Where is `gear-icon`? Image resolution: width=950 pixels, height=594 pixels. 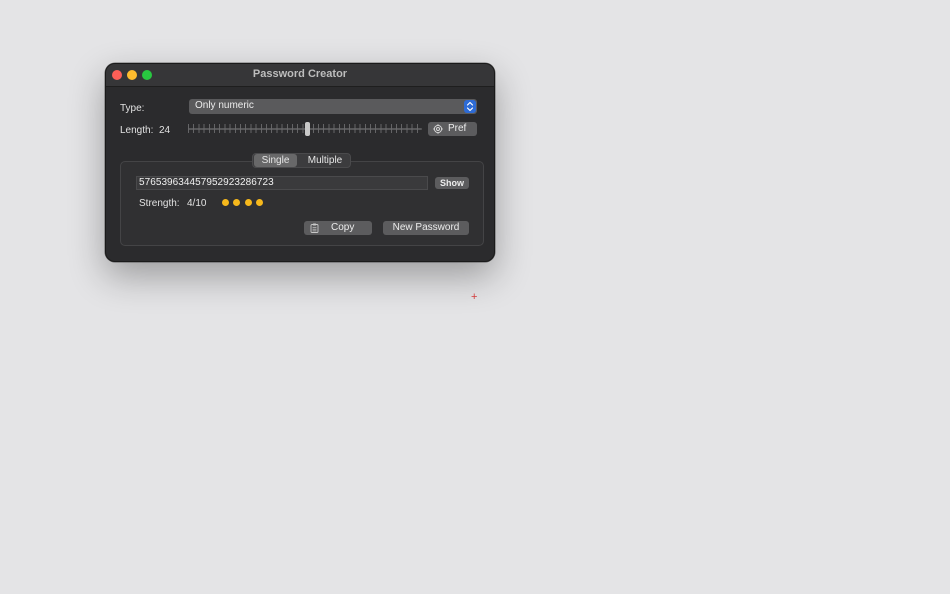
gear-icon is located at coordinates (438, 131).